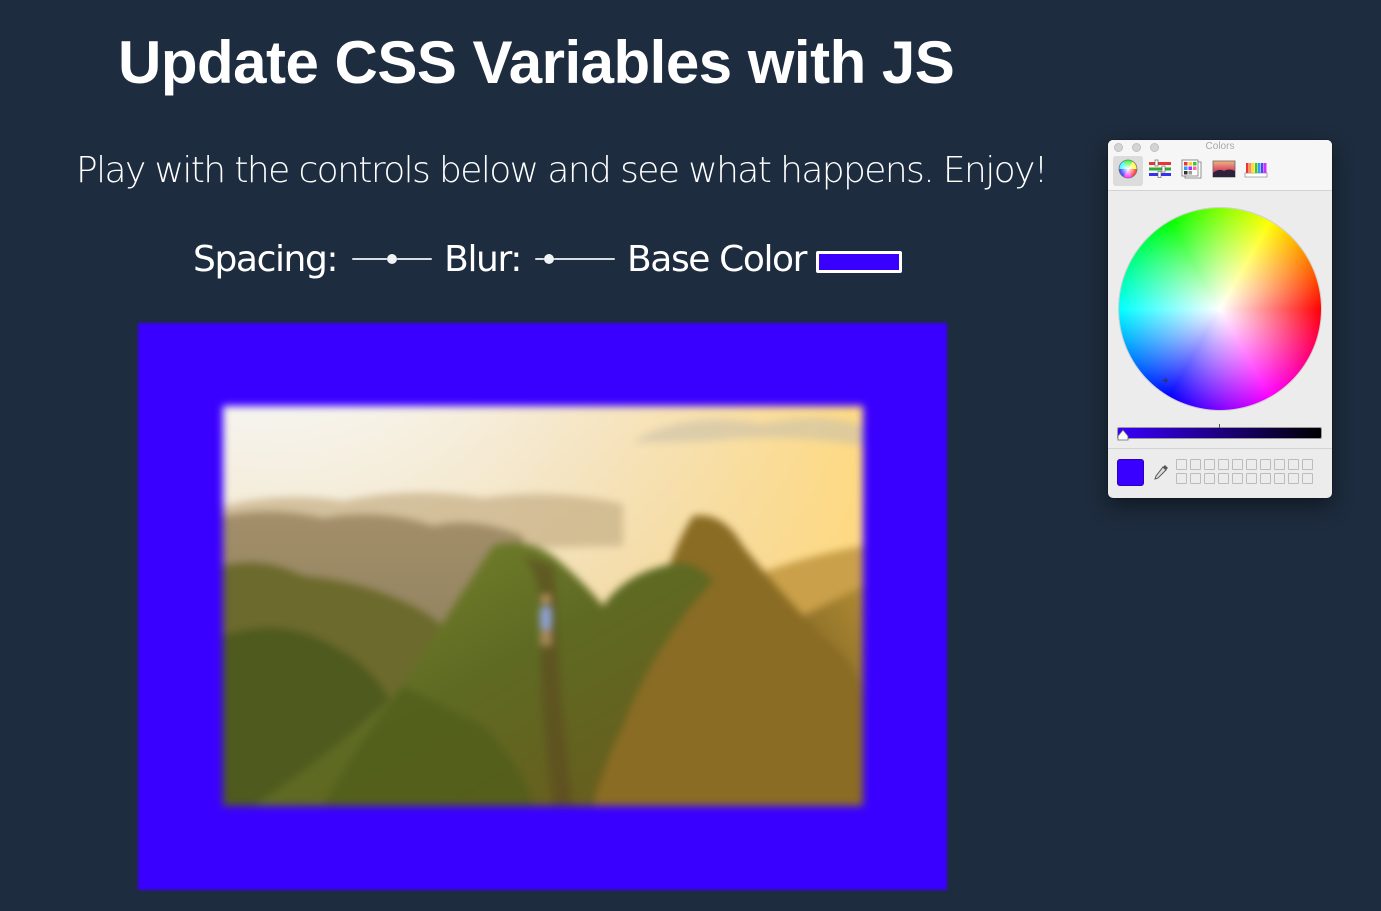 This screenshot has height=911, width=1381. I want to click on eyedropper-icon, so click(1161, 472).